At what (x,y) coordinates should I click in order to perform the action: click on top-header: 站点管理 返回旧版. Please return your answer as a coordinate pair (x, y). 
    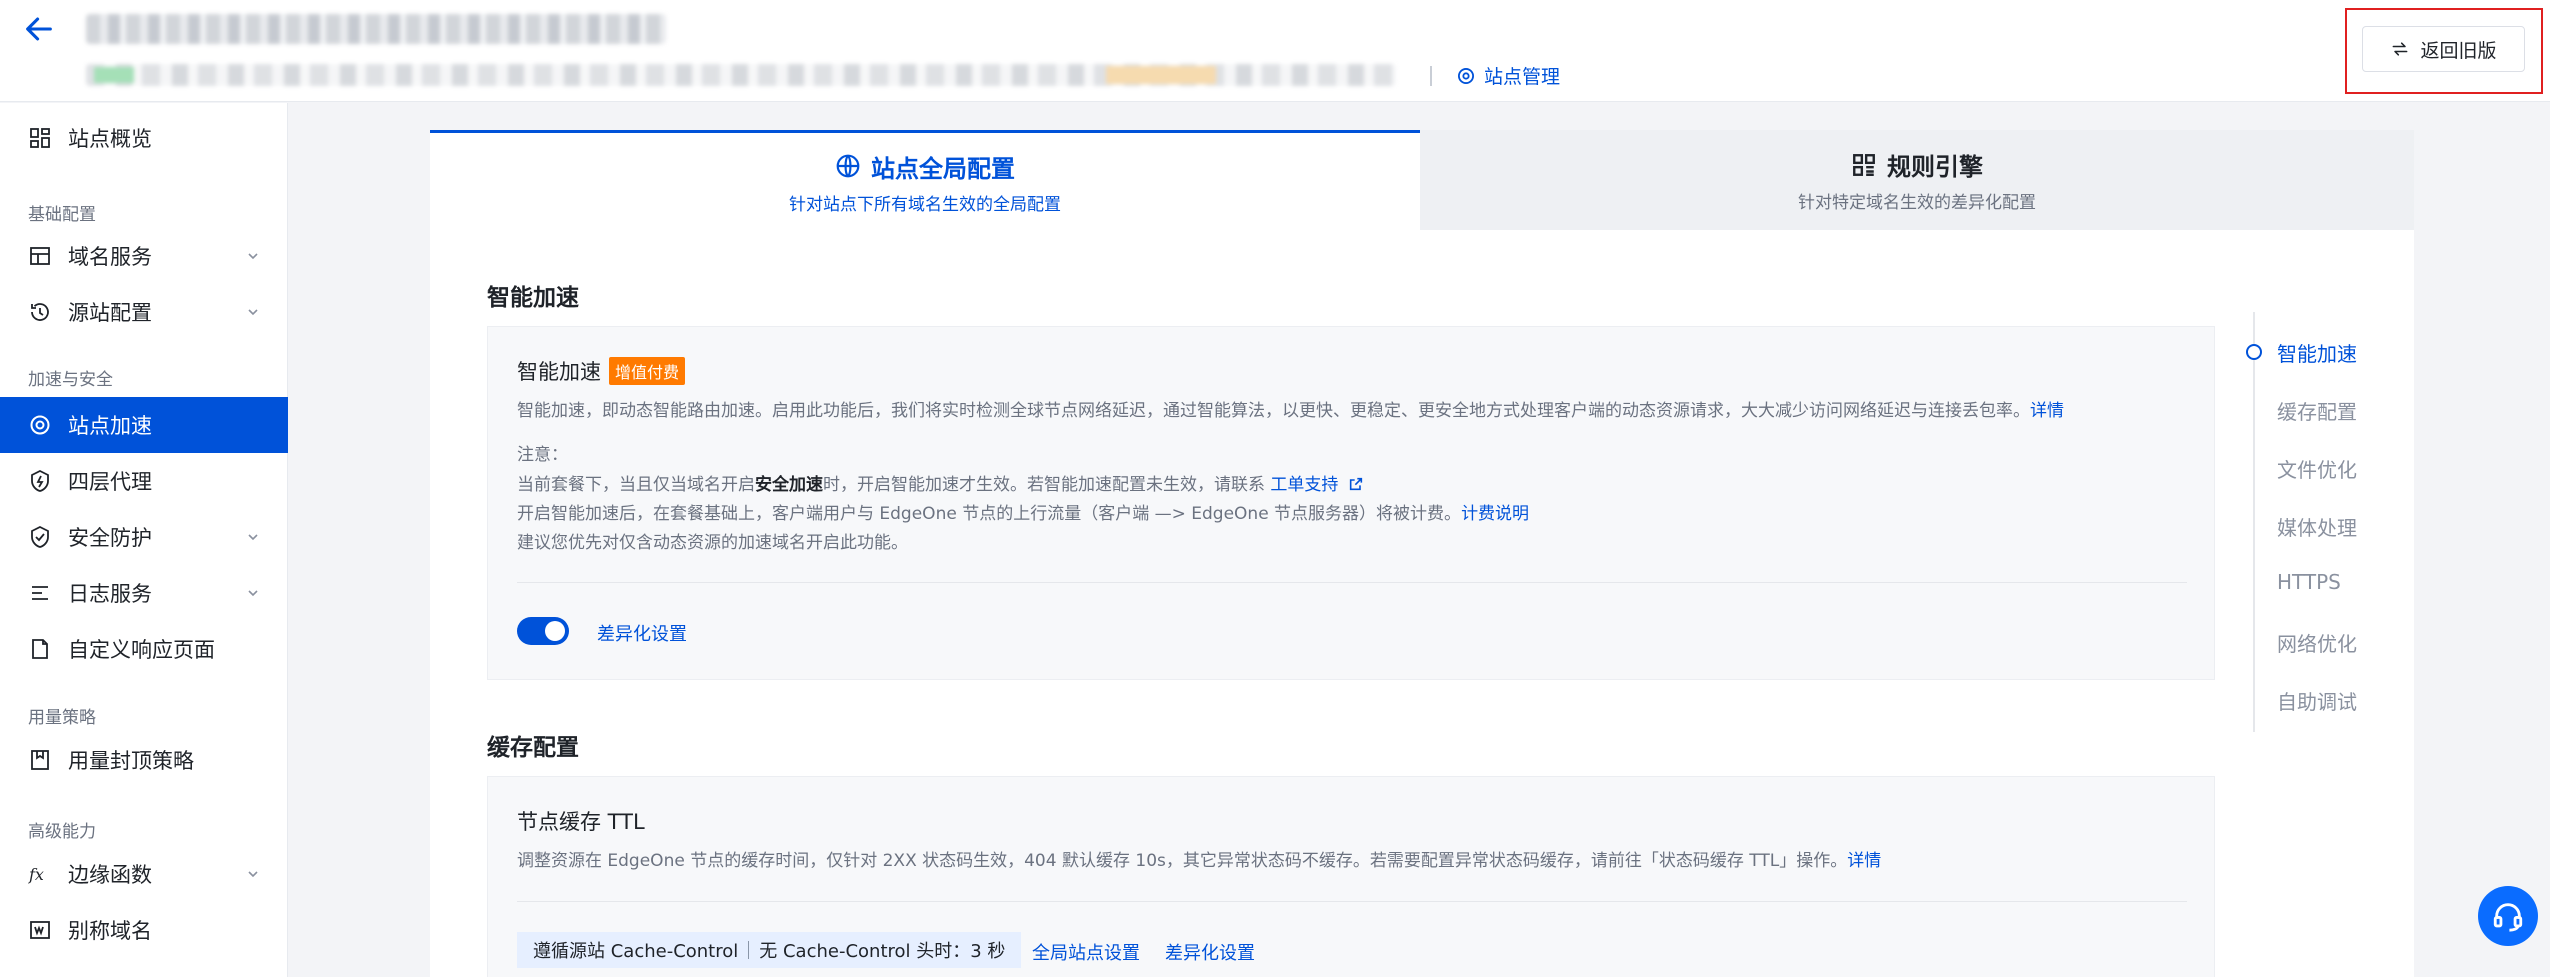
    Looking at the image, I should click on (1275, 51).